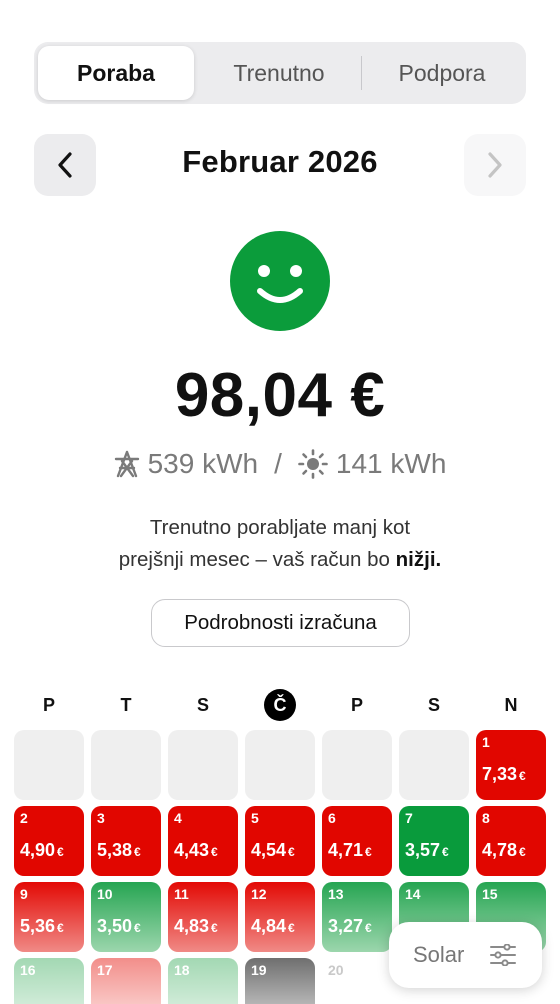 The height and width of the screenshot is (1004, 560). I want to click on calendar-day-6: 6 4,71 €, so click(357, 841).